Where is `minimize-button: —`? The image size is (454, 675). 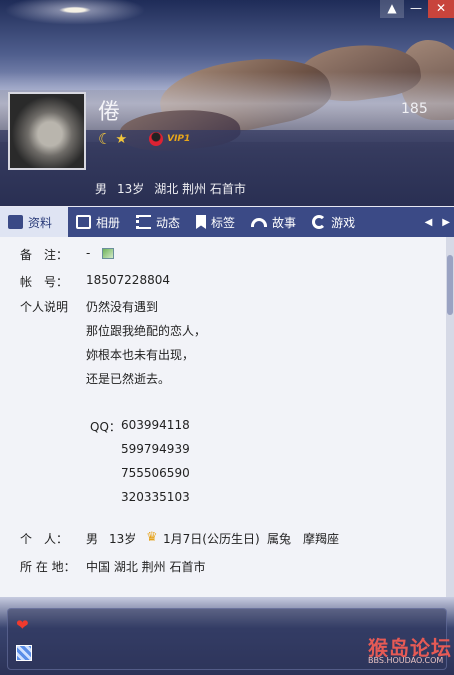
minimize-button: — is located at coordinates (416, 9).